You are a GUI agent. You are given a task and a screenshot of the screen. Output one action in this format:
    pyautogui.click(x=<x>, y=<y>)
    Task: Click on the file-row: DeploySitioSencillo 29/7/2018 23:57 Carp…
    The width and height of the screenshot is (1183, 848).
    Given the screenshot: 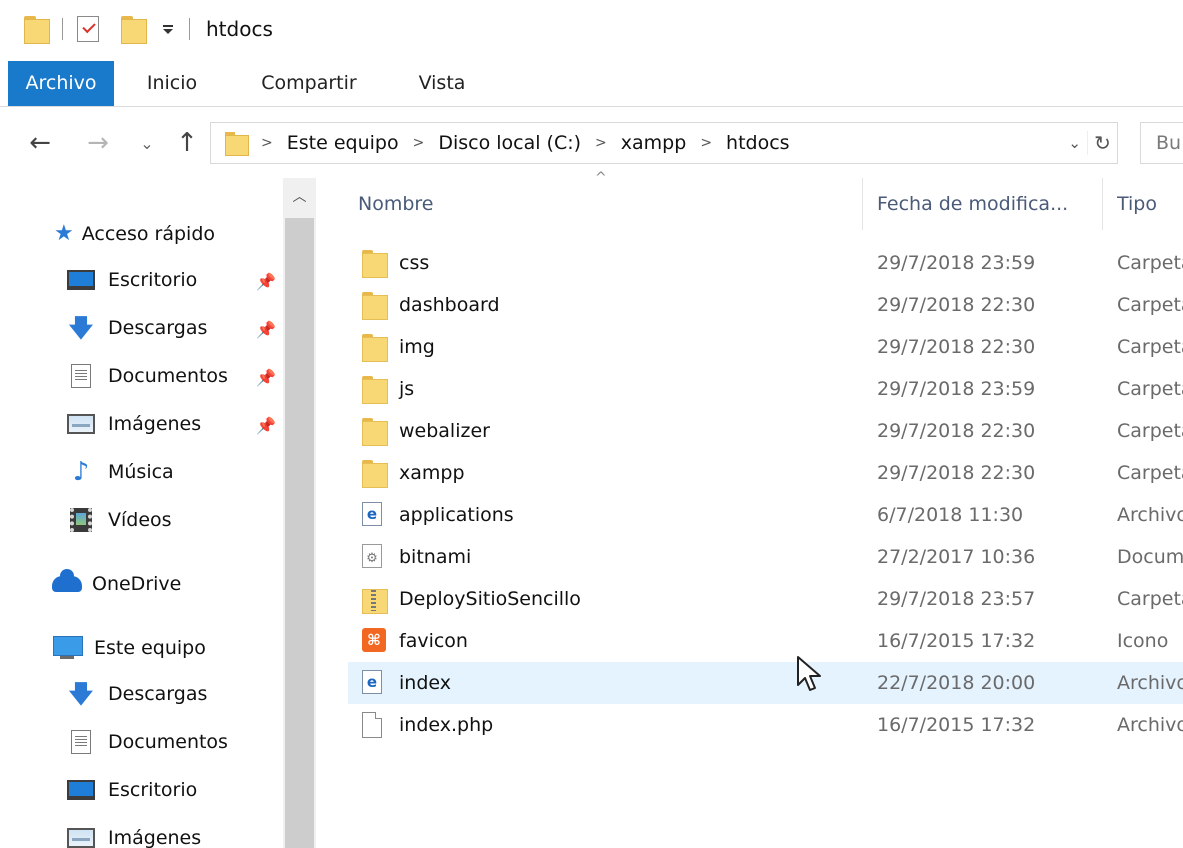 What is the action you would take?
    pyautogui.click(x=765, y=599)
    